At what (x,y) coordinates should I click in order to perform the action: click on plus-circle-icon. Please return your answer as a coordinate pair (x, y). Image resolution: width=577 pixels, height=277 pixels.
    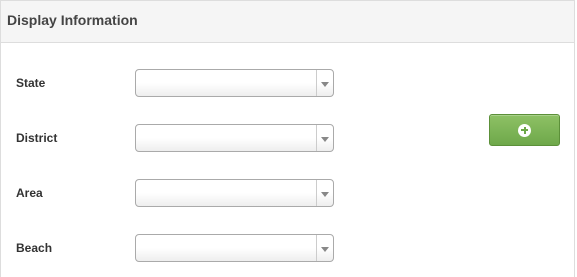
    Looking at the image, I should click on (524, 130).